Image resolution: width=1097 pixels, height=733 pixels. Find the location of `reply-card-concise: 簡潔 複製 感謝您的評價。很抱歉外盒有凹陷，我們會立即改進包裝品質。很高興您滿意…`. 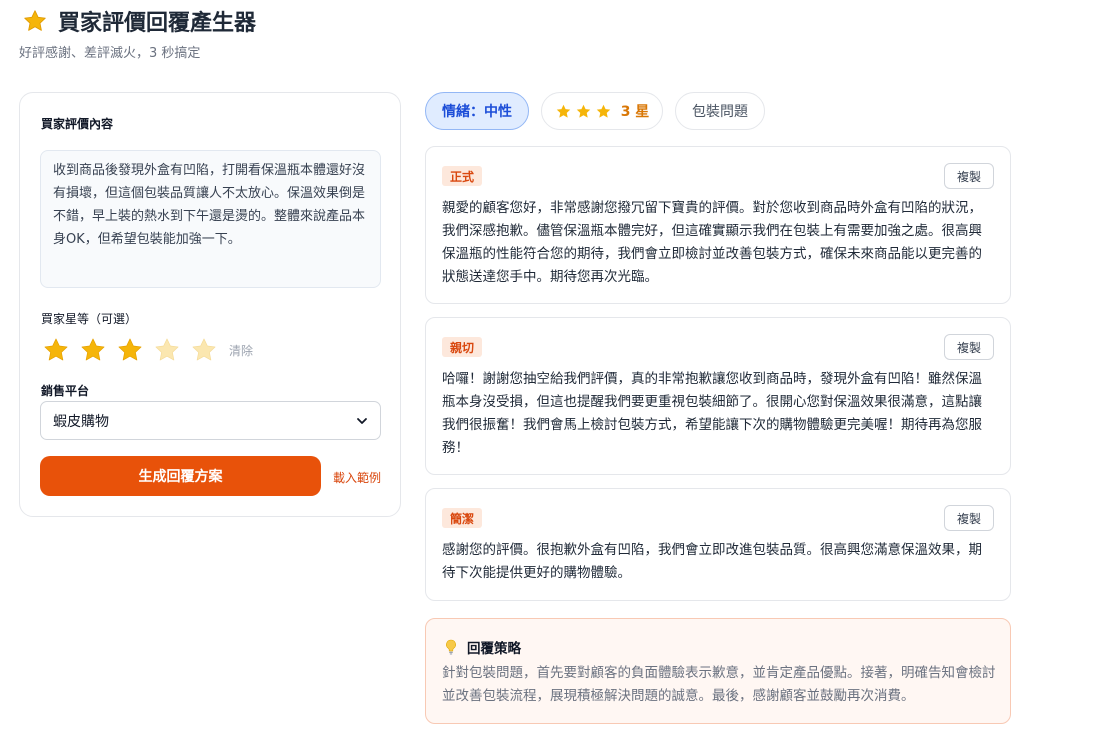

reply-card-concise: 簡潔 複製 感謝您的評價。很抱歉外盒有凹陷，我們會立即改進包裝品質。很高興您滿意… is located at coordinates (718, 544).